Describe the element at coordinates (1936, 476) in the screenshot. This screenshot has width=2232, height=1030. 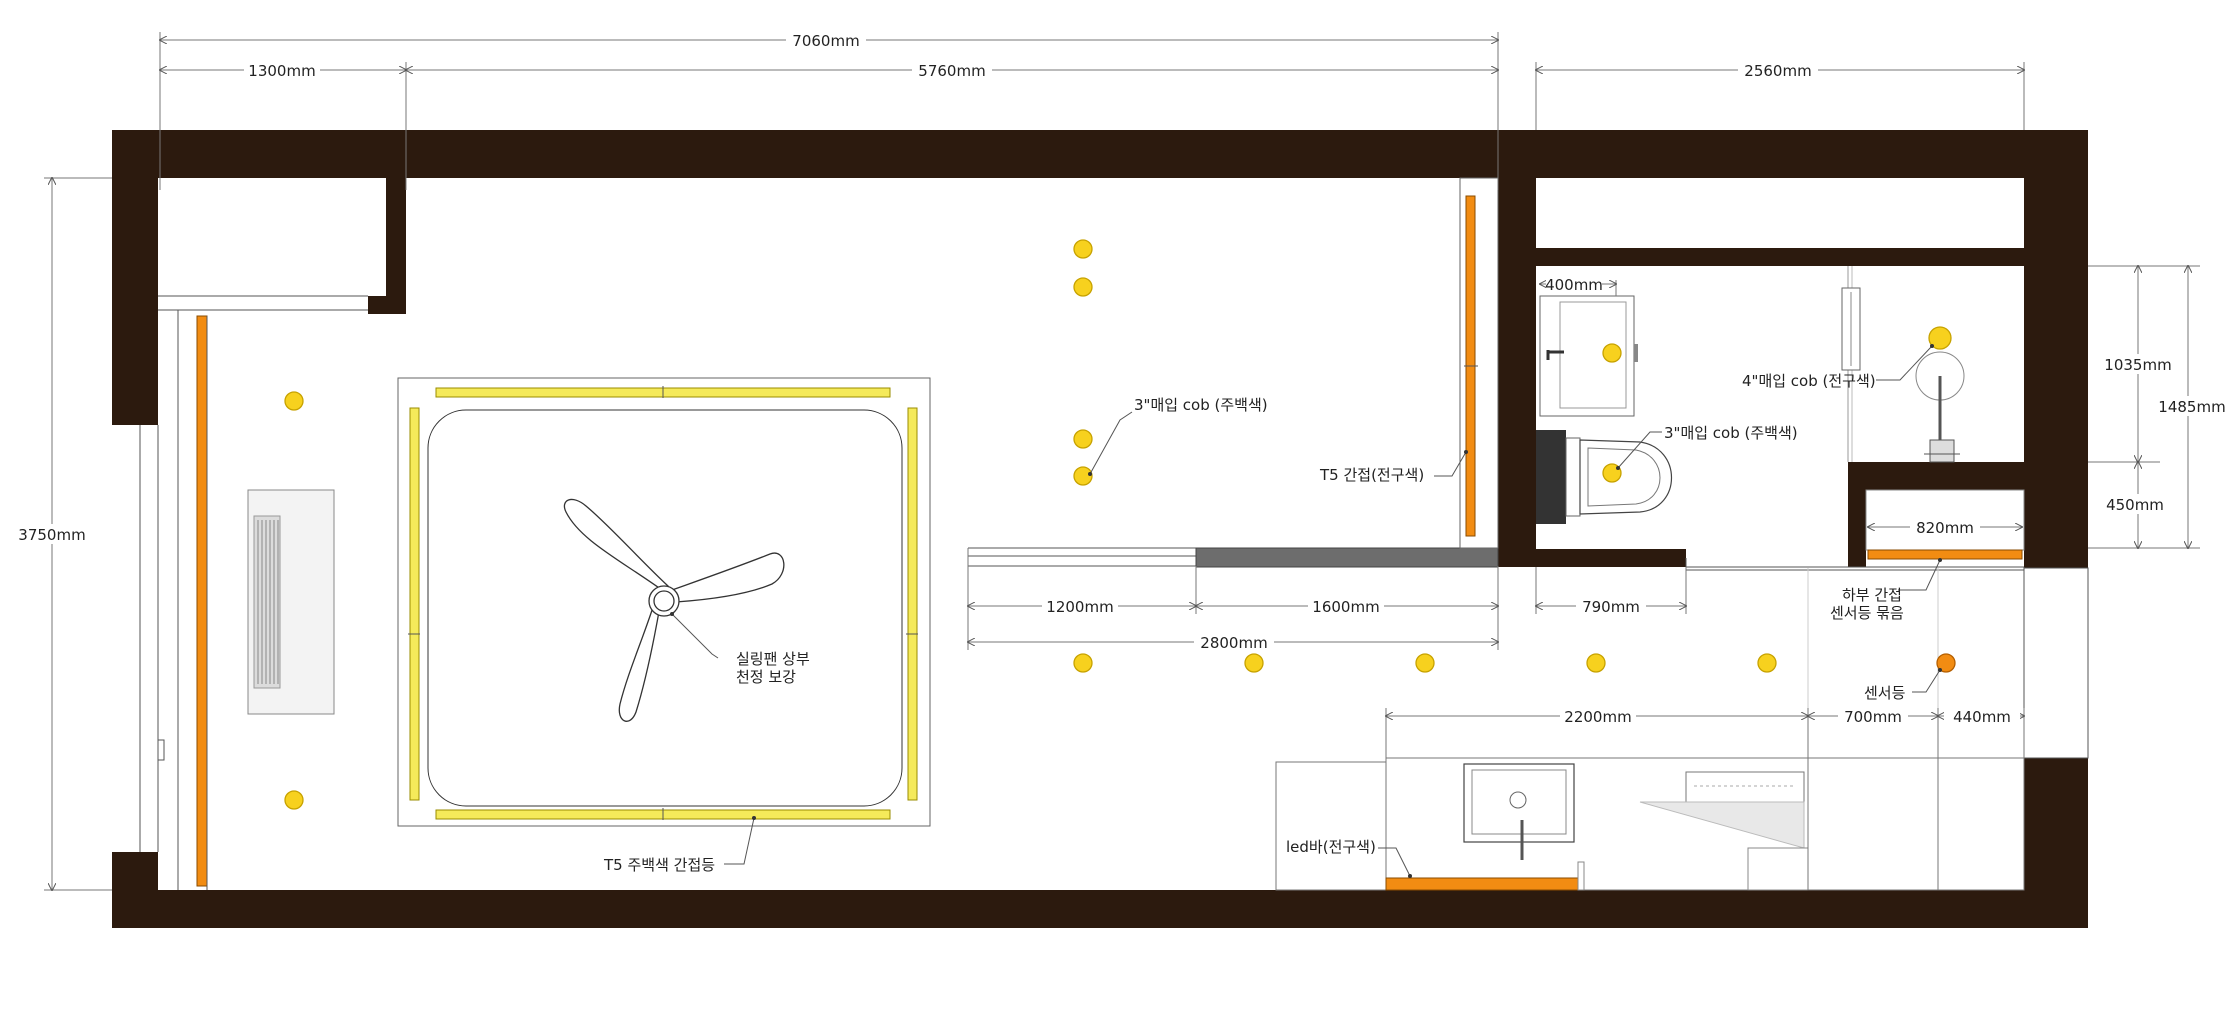
I see `shelf-wall-h` at that location.